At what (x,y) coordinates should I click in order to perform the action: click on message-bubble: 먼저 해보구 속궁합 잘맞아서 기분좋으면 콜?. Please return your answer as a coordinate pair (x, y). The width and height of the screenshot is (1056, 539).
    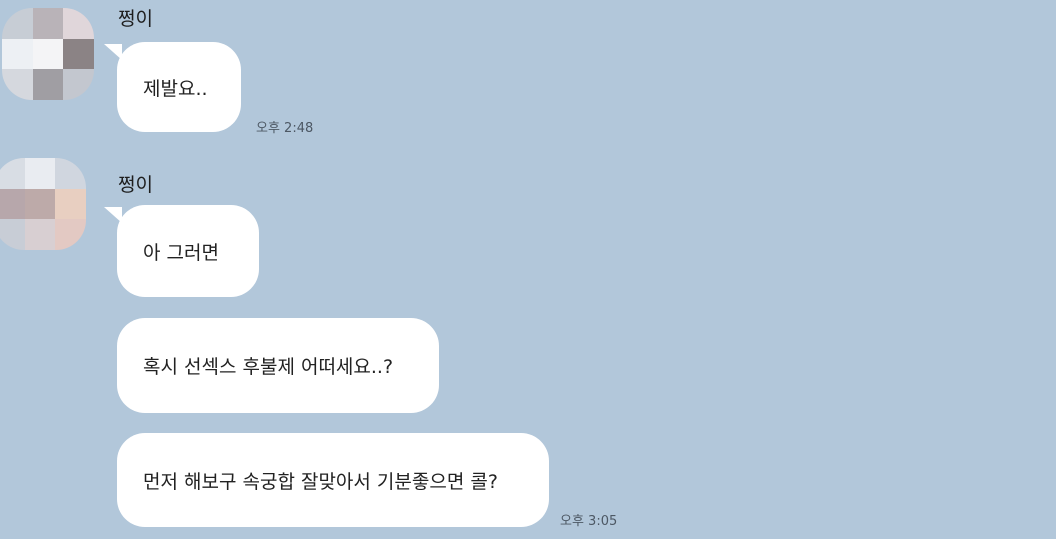
    Looking at the image, I should click on (333, 480).